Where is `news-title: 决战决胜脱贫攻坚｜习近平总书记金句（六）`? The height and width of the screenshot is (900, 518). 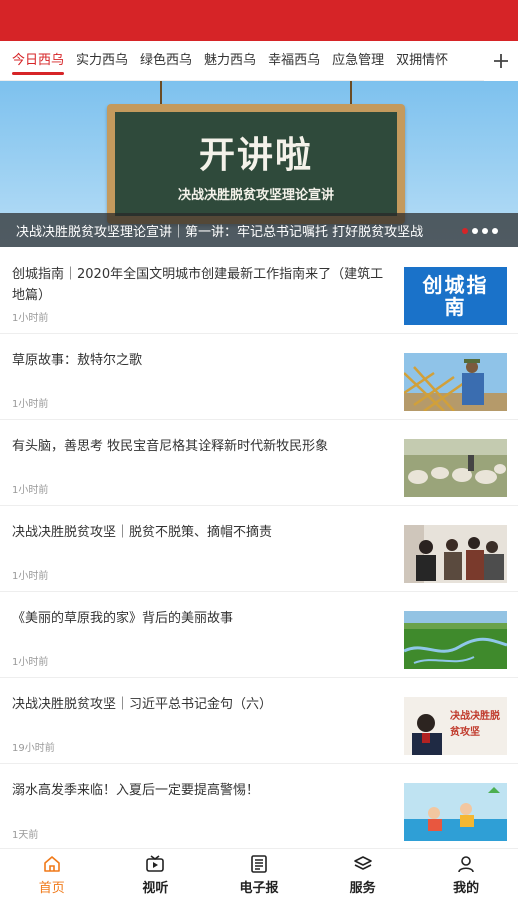 news-title: 决战决胜脱贫攻坚｜习近平总书记金句（六） is located at coordinates (142, 704).